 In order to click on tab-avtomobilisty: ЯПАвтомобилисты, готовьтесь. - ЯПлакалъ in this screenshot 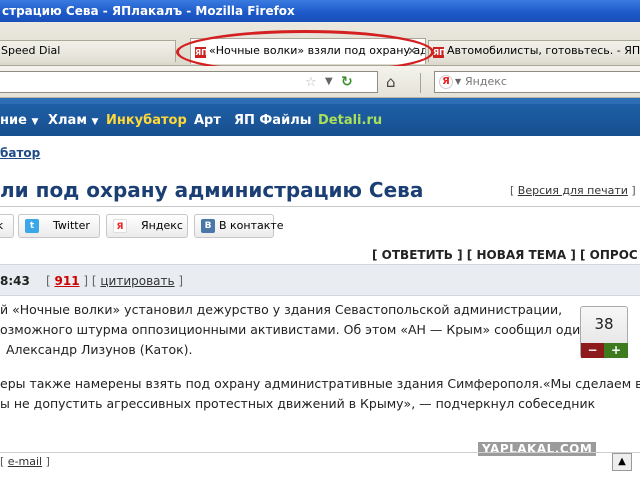, I will do `click(534, 51)`.